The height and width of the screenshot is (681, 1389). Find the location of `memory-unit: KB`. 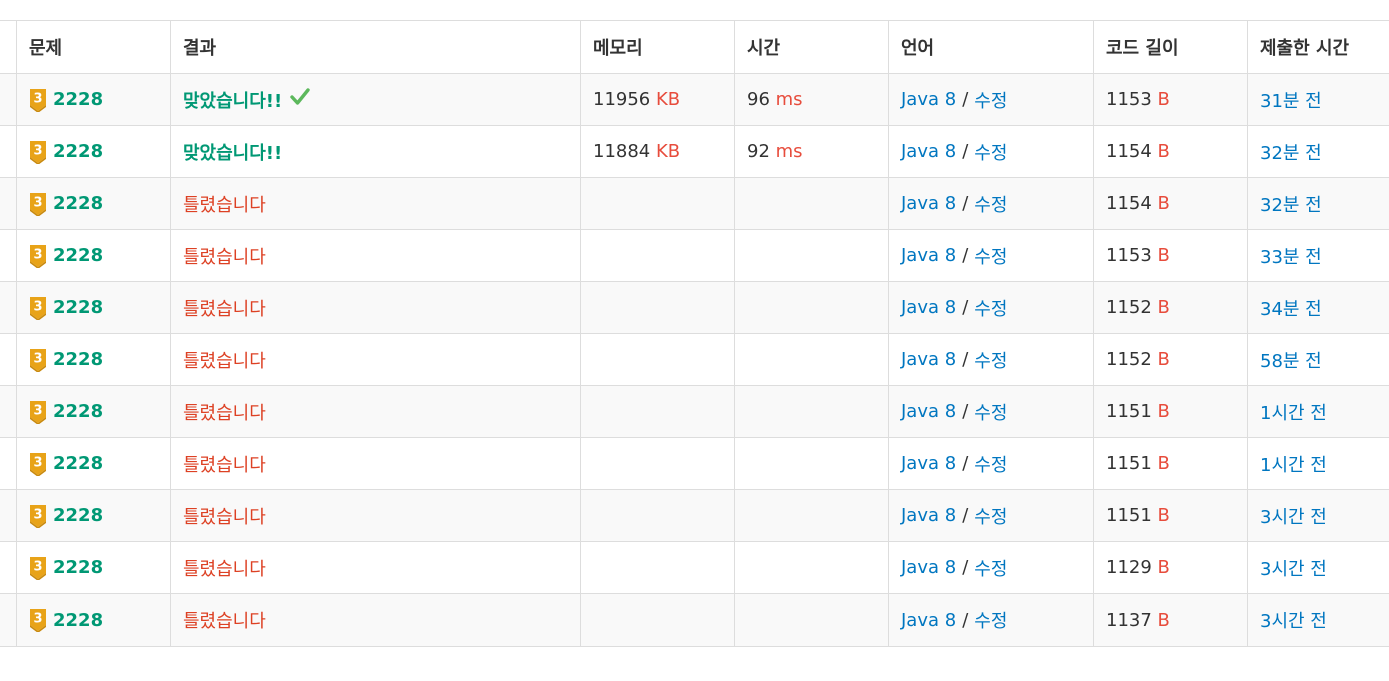

memory-unit: KB is located at coordinates (668, 151).